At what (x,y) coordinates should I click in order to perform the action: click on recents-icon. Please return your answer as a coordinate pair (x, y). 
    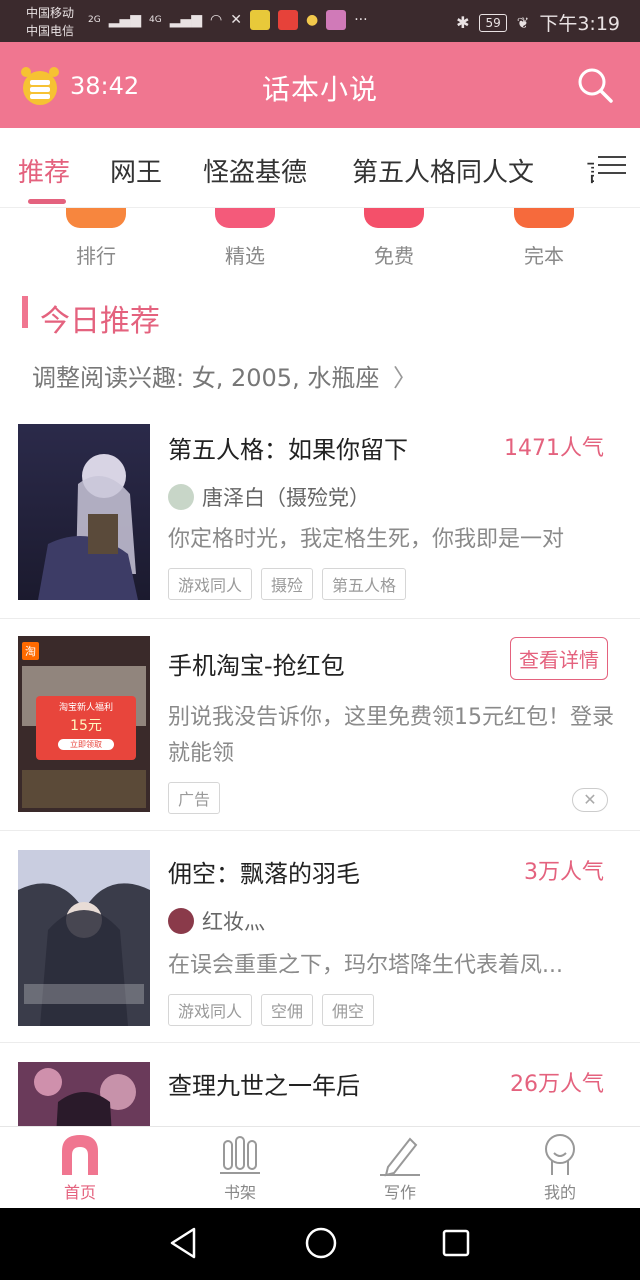
    Looking at the image, I should click on (456, 1243).